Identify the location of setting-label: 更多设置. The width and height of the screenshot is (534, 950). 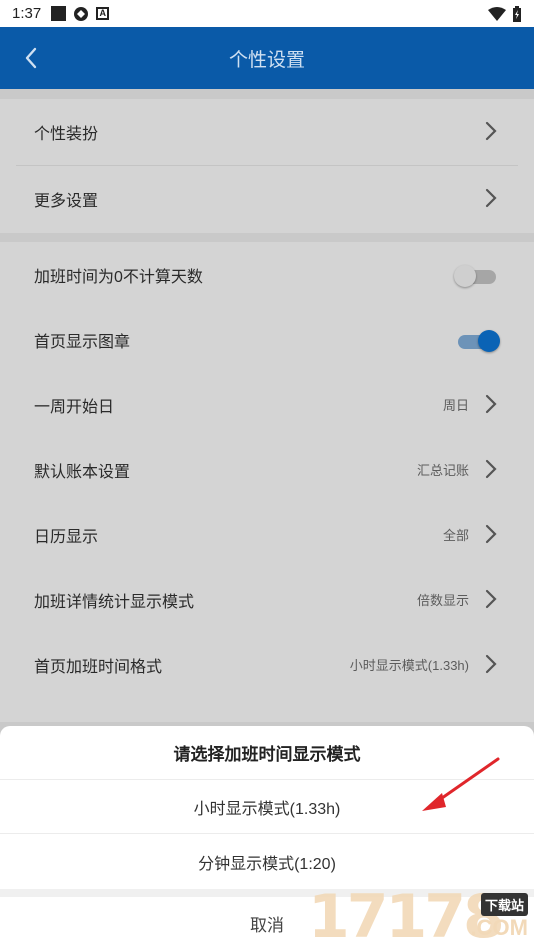
(66, 201).